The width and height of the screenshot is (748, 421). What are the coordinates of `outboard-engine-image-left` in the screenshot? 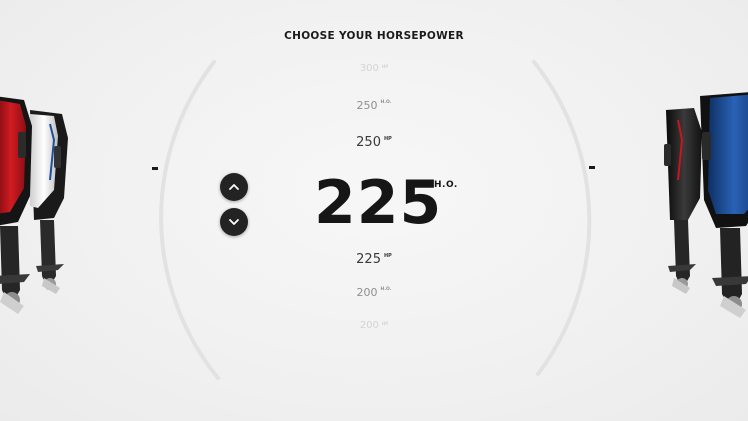 It's located at (42, 210).